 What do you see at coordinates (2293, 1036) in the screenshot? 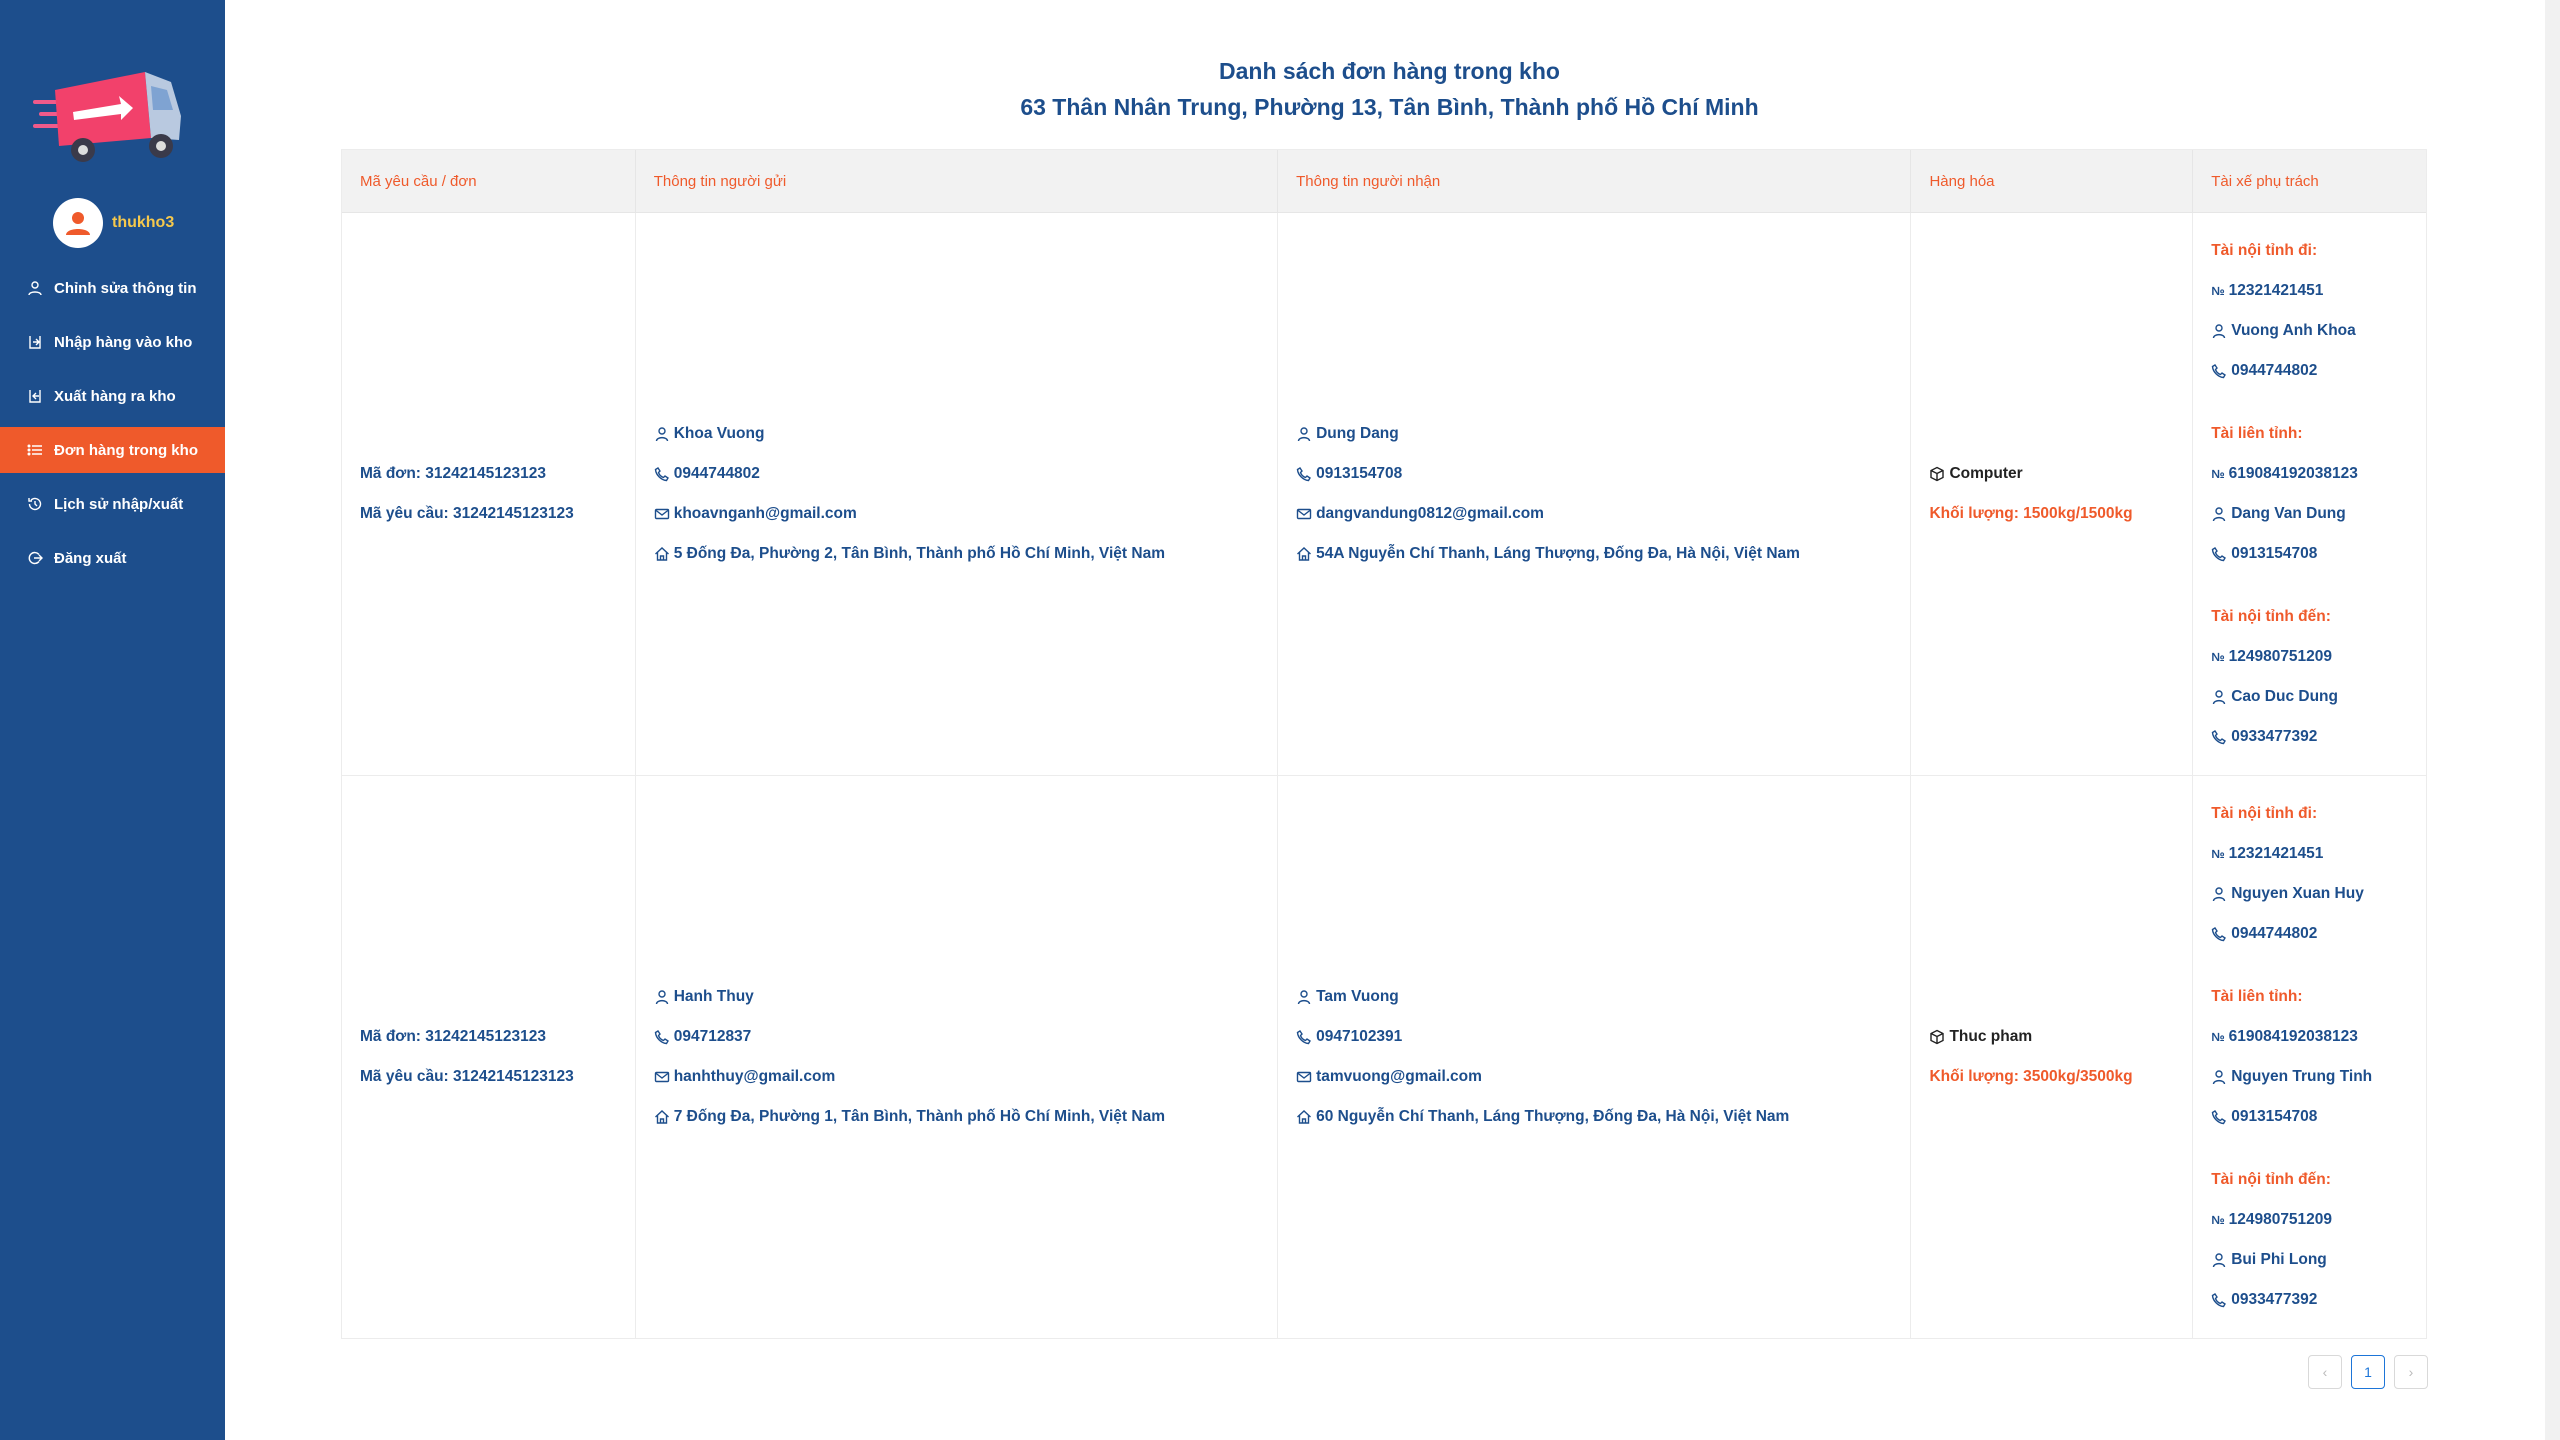
I see `driver-id-text: 619084192038123` at bounding box center [2293, 1036].